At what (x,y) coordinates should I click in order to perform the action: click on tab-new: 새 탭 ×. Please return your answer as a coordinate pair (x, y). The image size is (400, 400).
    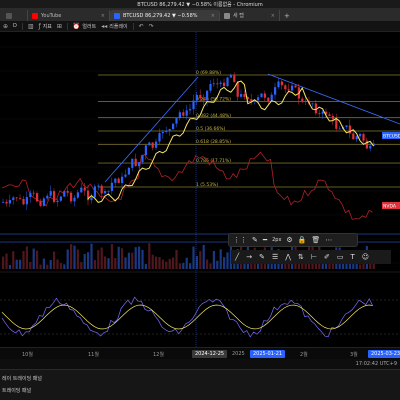
    Looking at the image, I should click on (250, 15).